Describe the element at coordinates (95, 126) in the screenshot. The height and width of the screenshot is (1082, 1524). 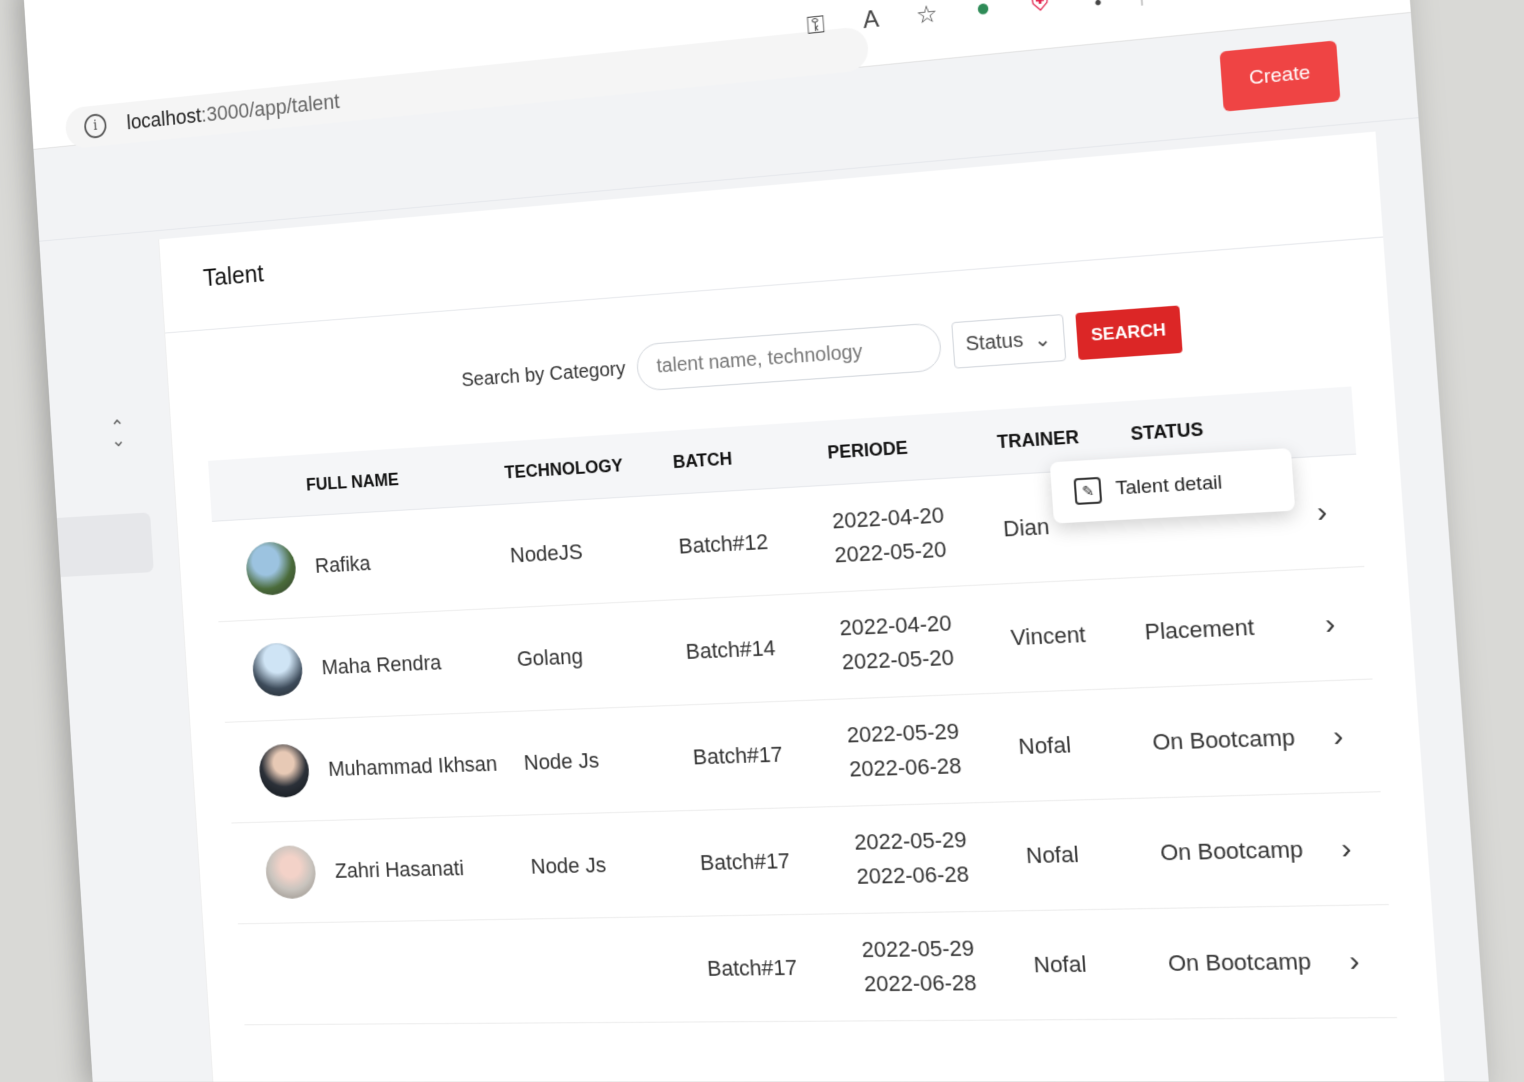
I see `info-icon: i` at that location.